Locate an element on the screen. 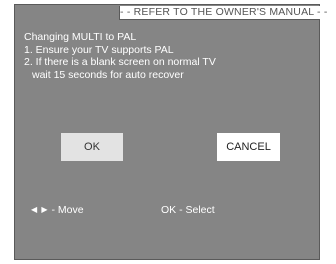  move-hint-label: - Move is located at coordinates (67, 210).